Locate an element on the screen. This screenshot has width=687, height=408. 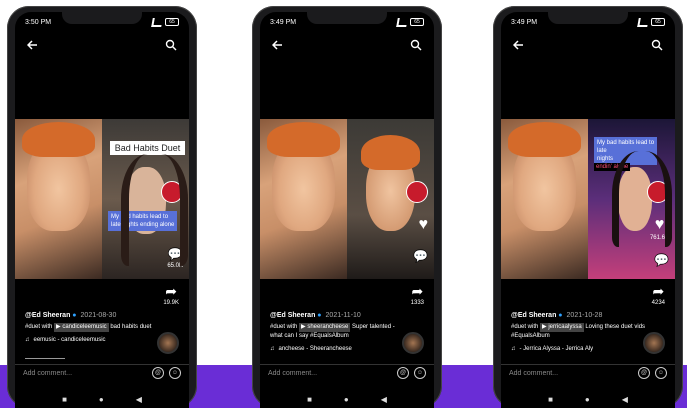
music-title: ancheese - Sheerancheese is located at coordinates (315, 349).